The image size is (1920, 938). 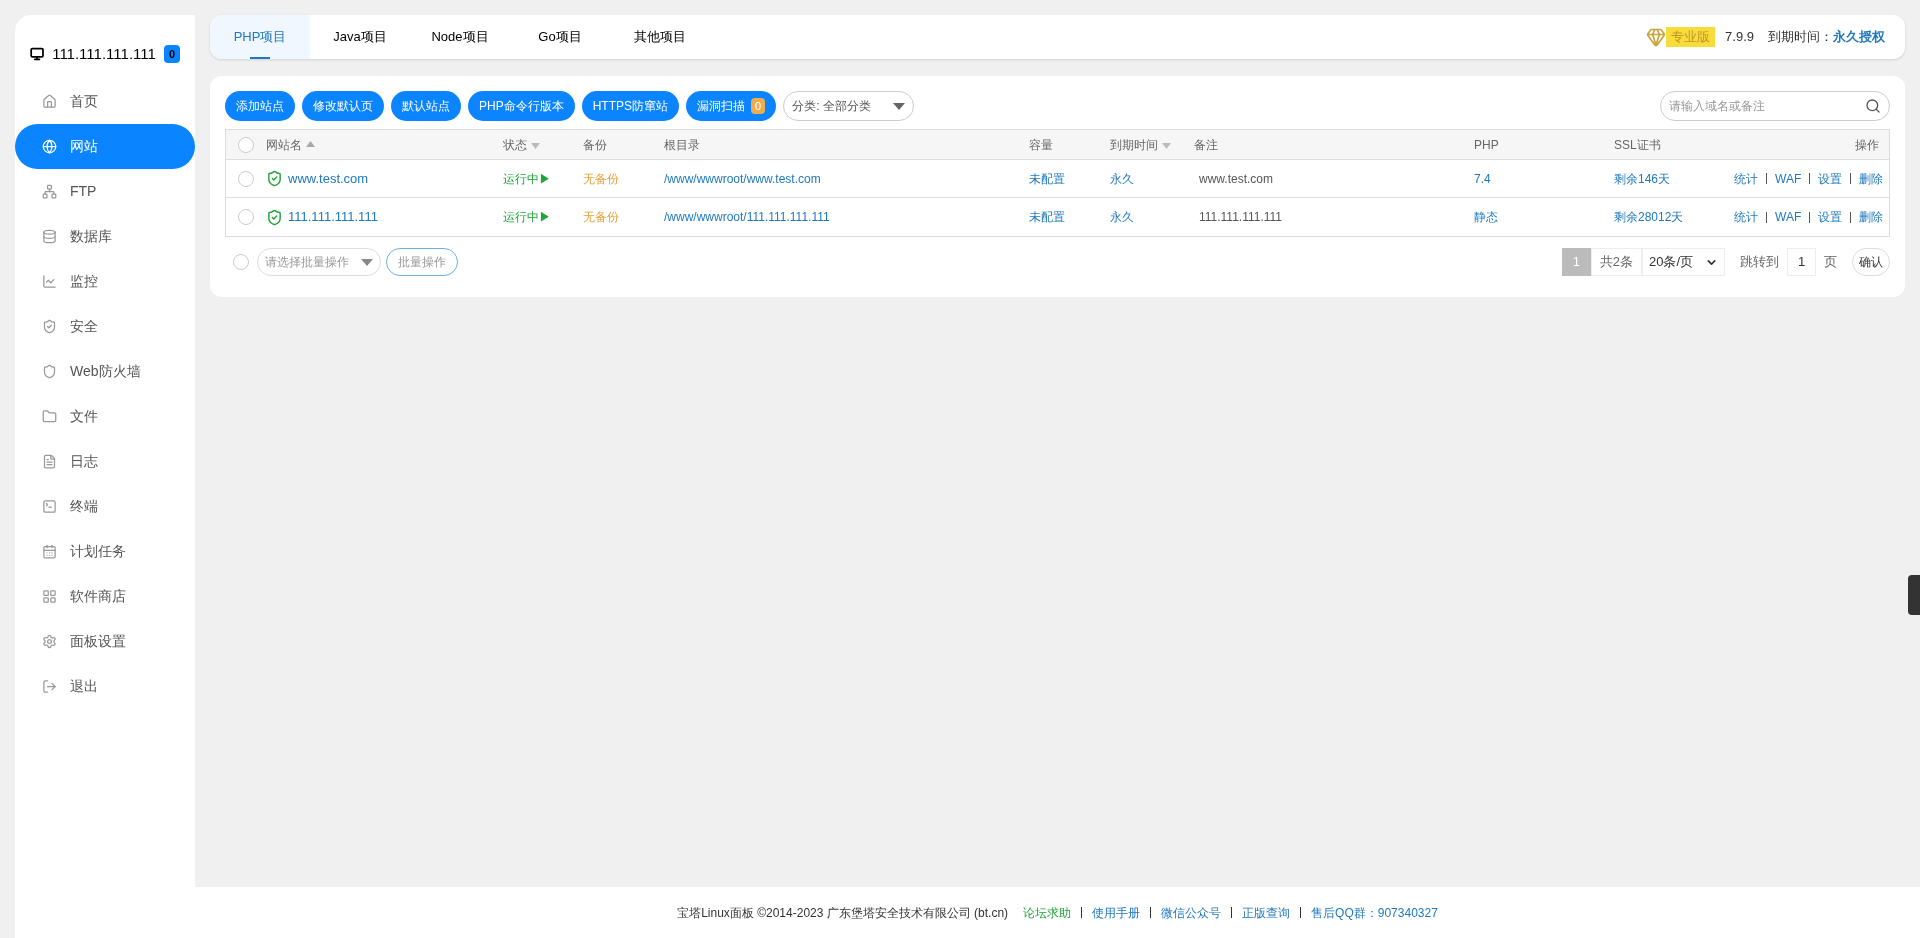 I want to click on copyright-text: 宝塔Linux面板 ©2014-2023 广东堡塔安全技术有限公司 (bt.cn), so click(x=843, y=913).